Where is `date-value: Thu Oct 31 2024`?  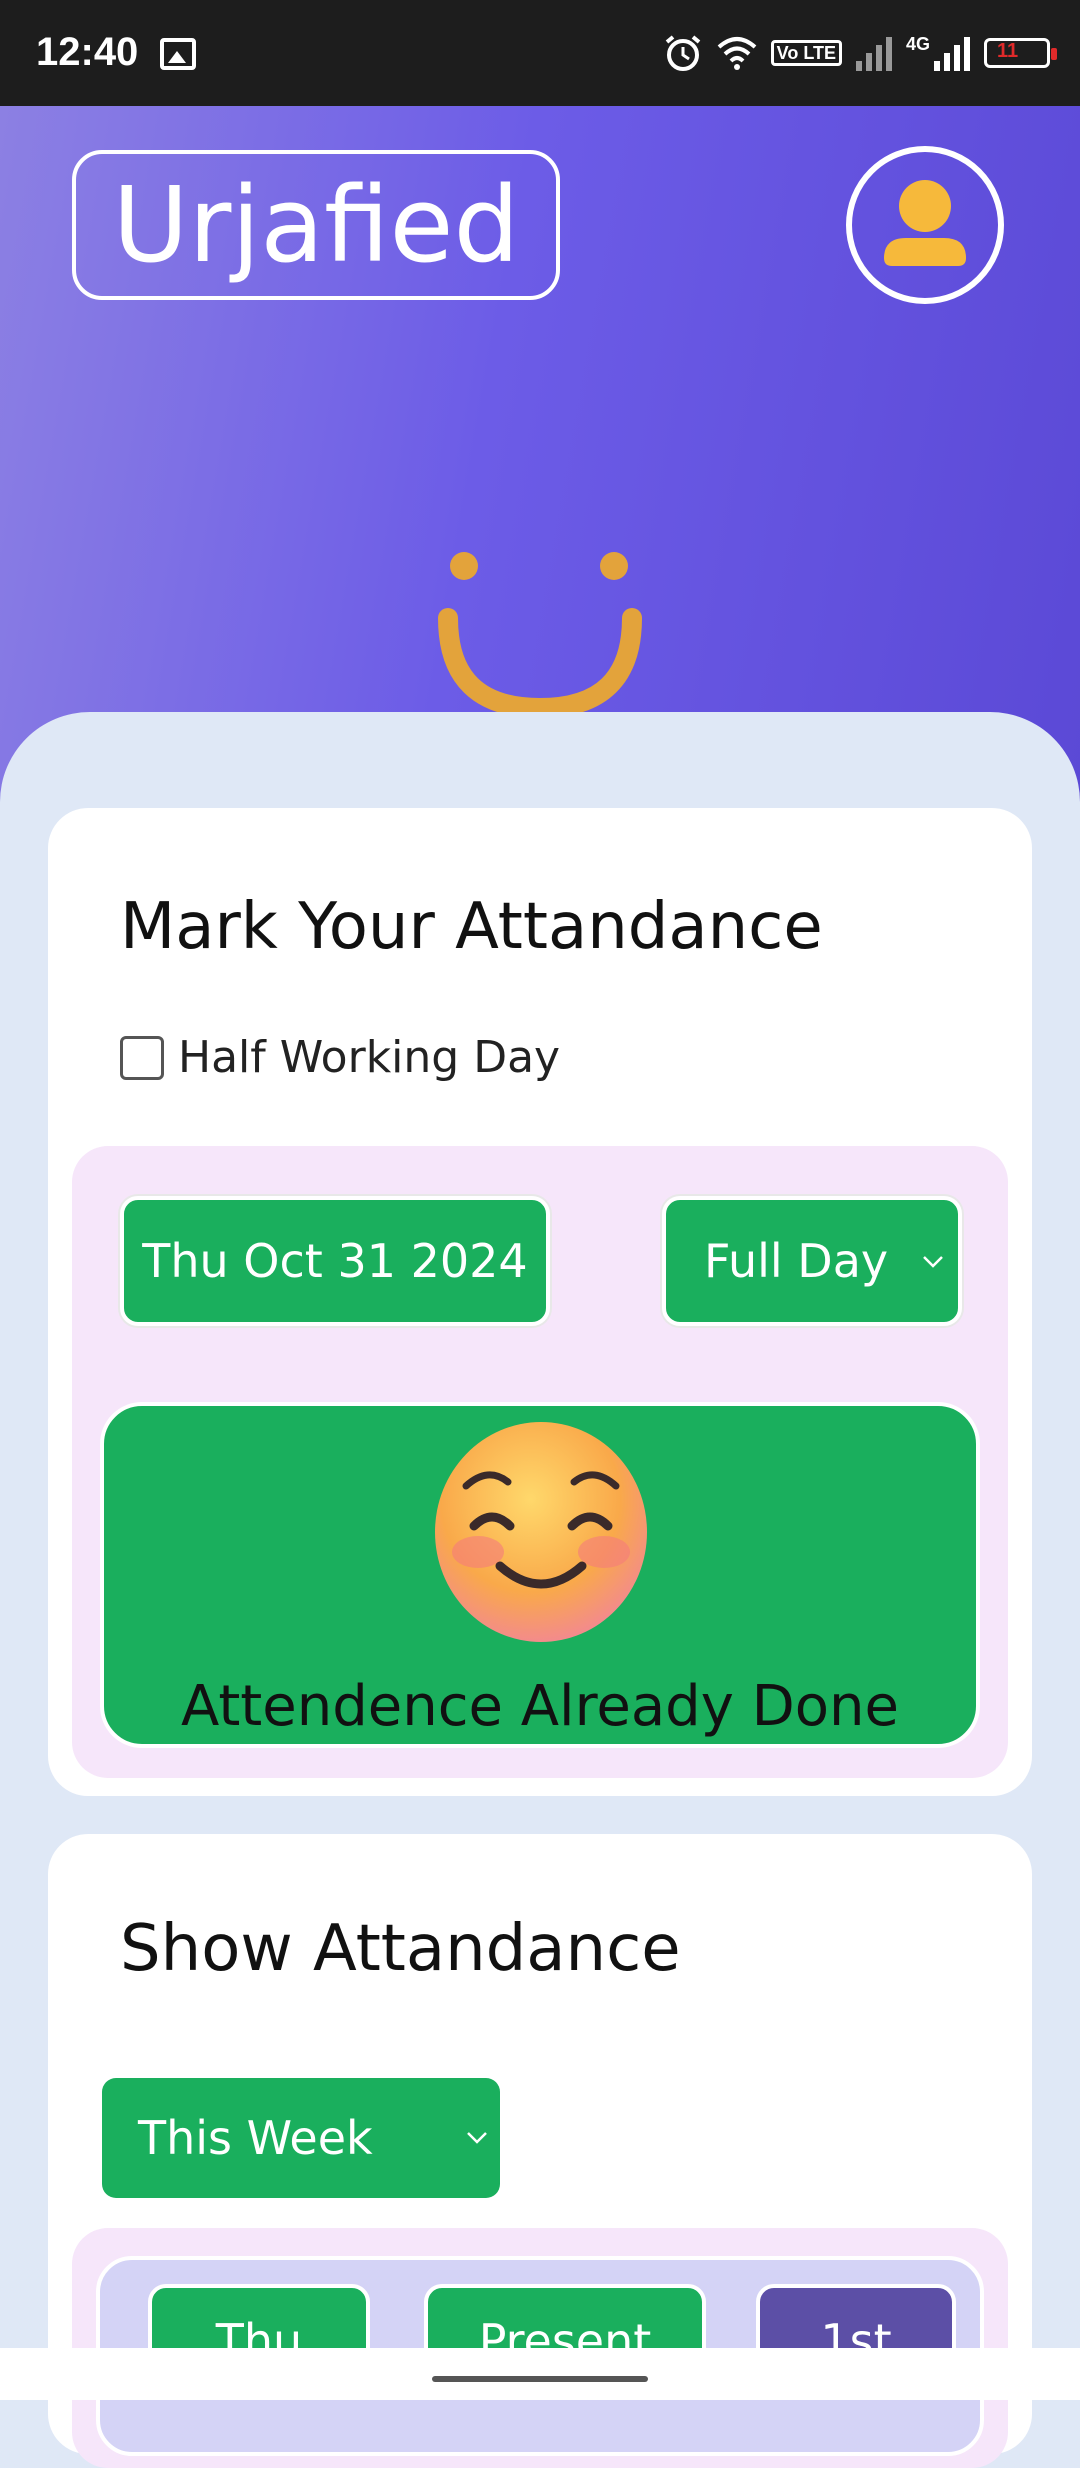
date-value: Thu Oct 31 2024 is located at coordinates (335, 1261).